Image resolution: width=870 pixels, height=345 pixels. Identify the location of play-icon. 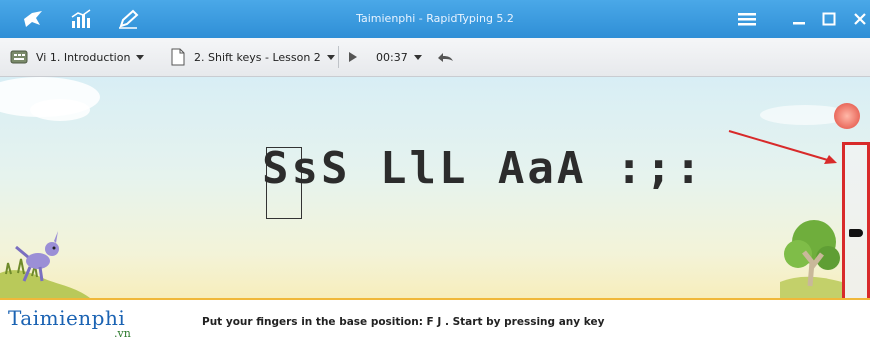
(353, 57).